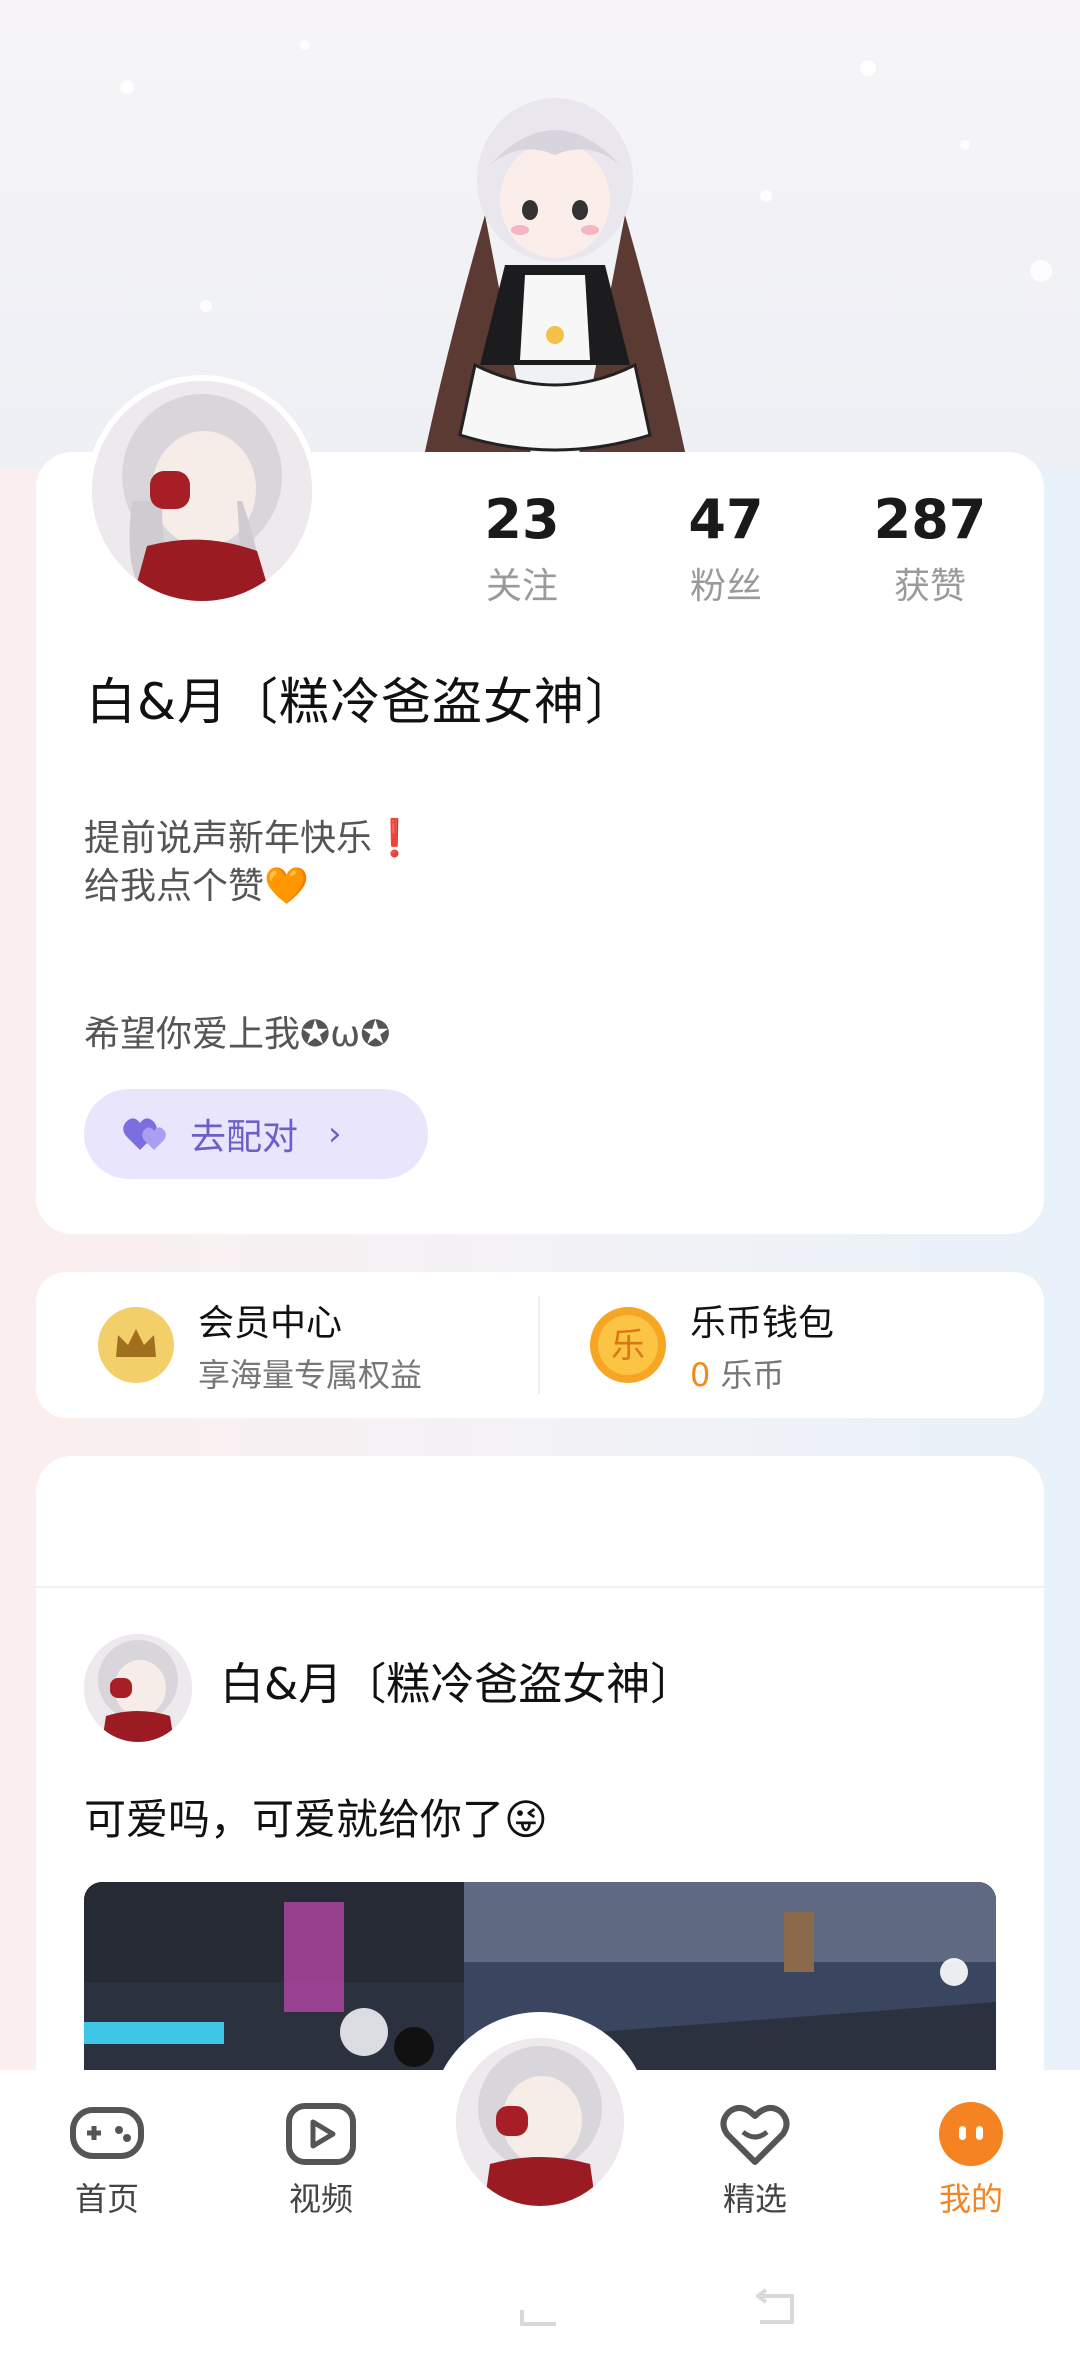 This screenshot has width=1080, height=2376. What do you see at coordinates (971, 2134) in the screenshot?
I see `profile-dots-icon` at bounding box center [971, 2134].